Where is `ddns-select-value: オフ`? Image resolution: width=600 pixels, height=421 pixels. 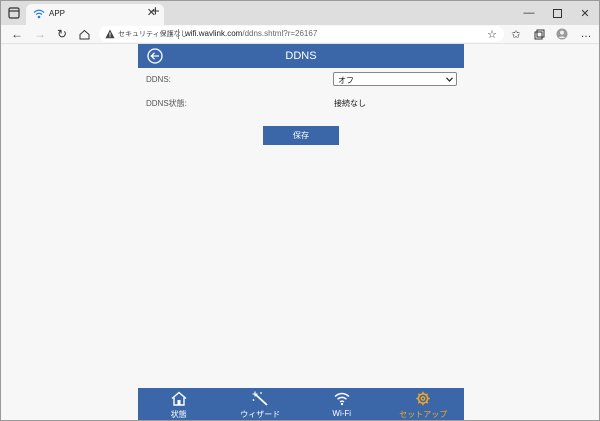 ddns-select-value: オフ is located at coordinates (346, 80).